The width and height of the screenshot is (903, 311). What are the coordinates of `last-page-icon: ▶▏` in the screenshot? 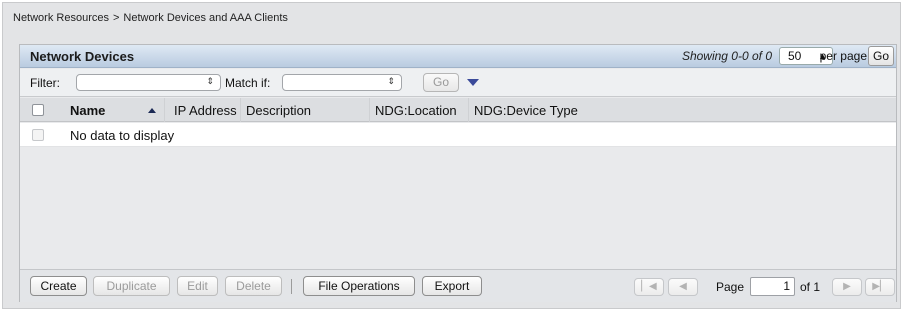 It's located at (880, 287).